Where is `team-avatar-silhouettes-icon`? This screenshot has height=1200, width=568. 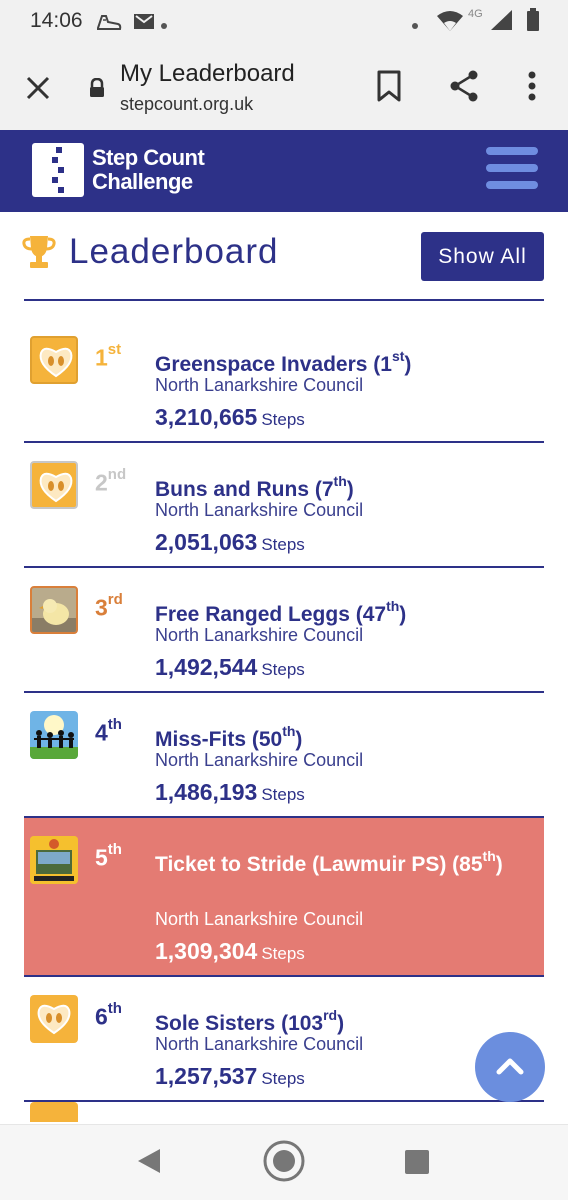
team-avatar-silhouettes-icon is located at coordinates (54, 735).